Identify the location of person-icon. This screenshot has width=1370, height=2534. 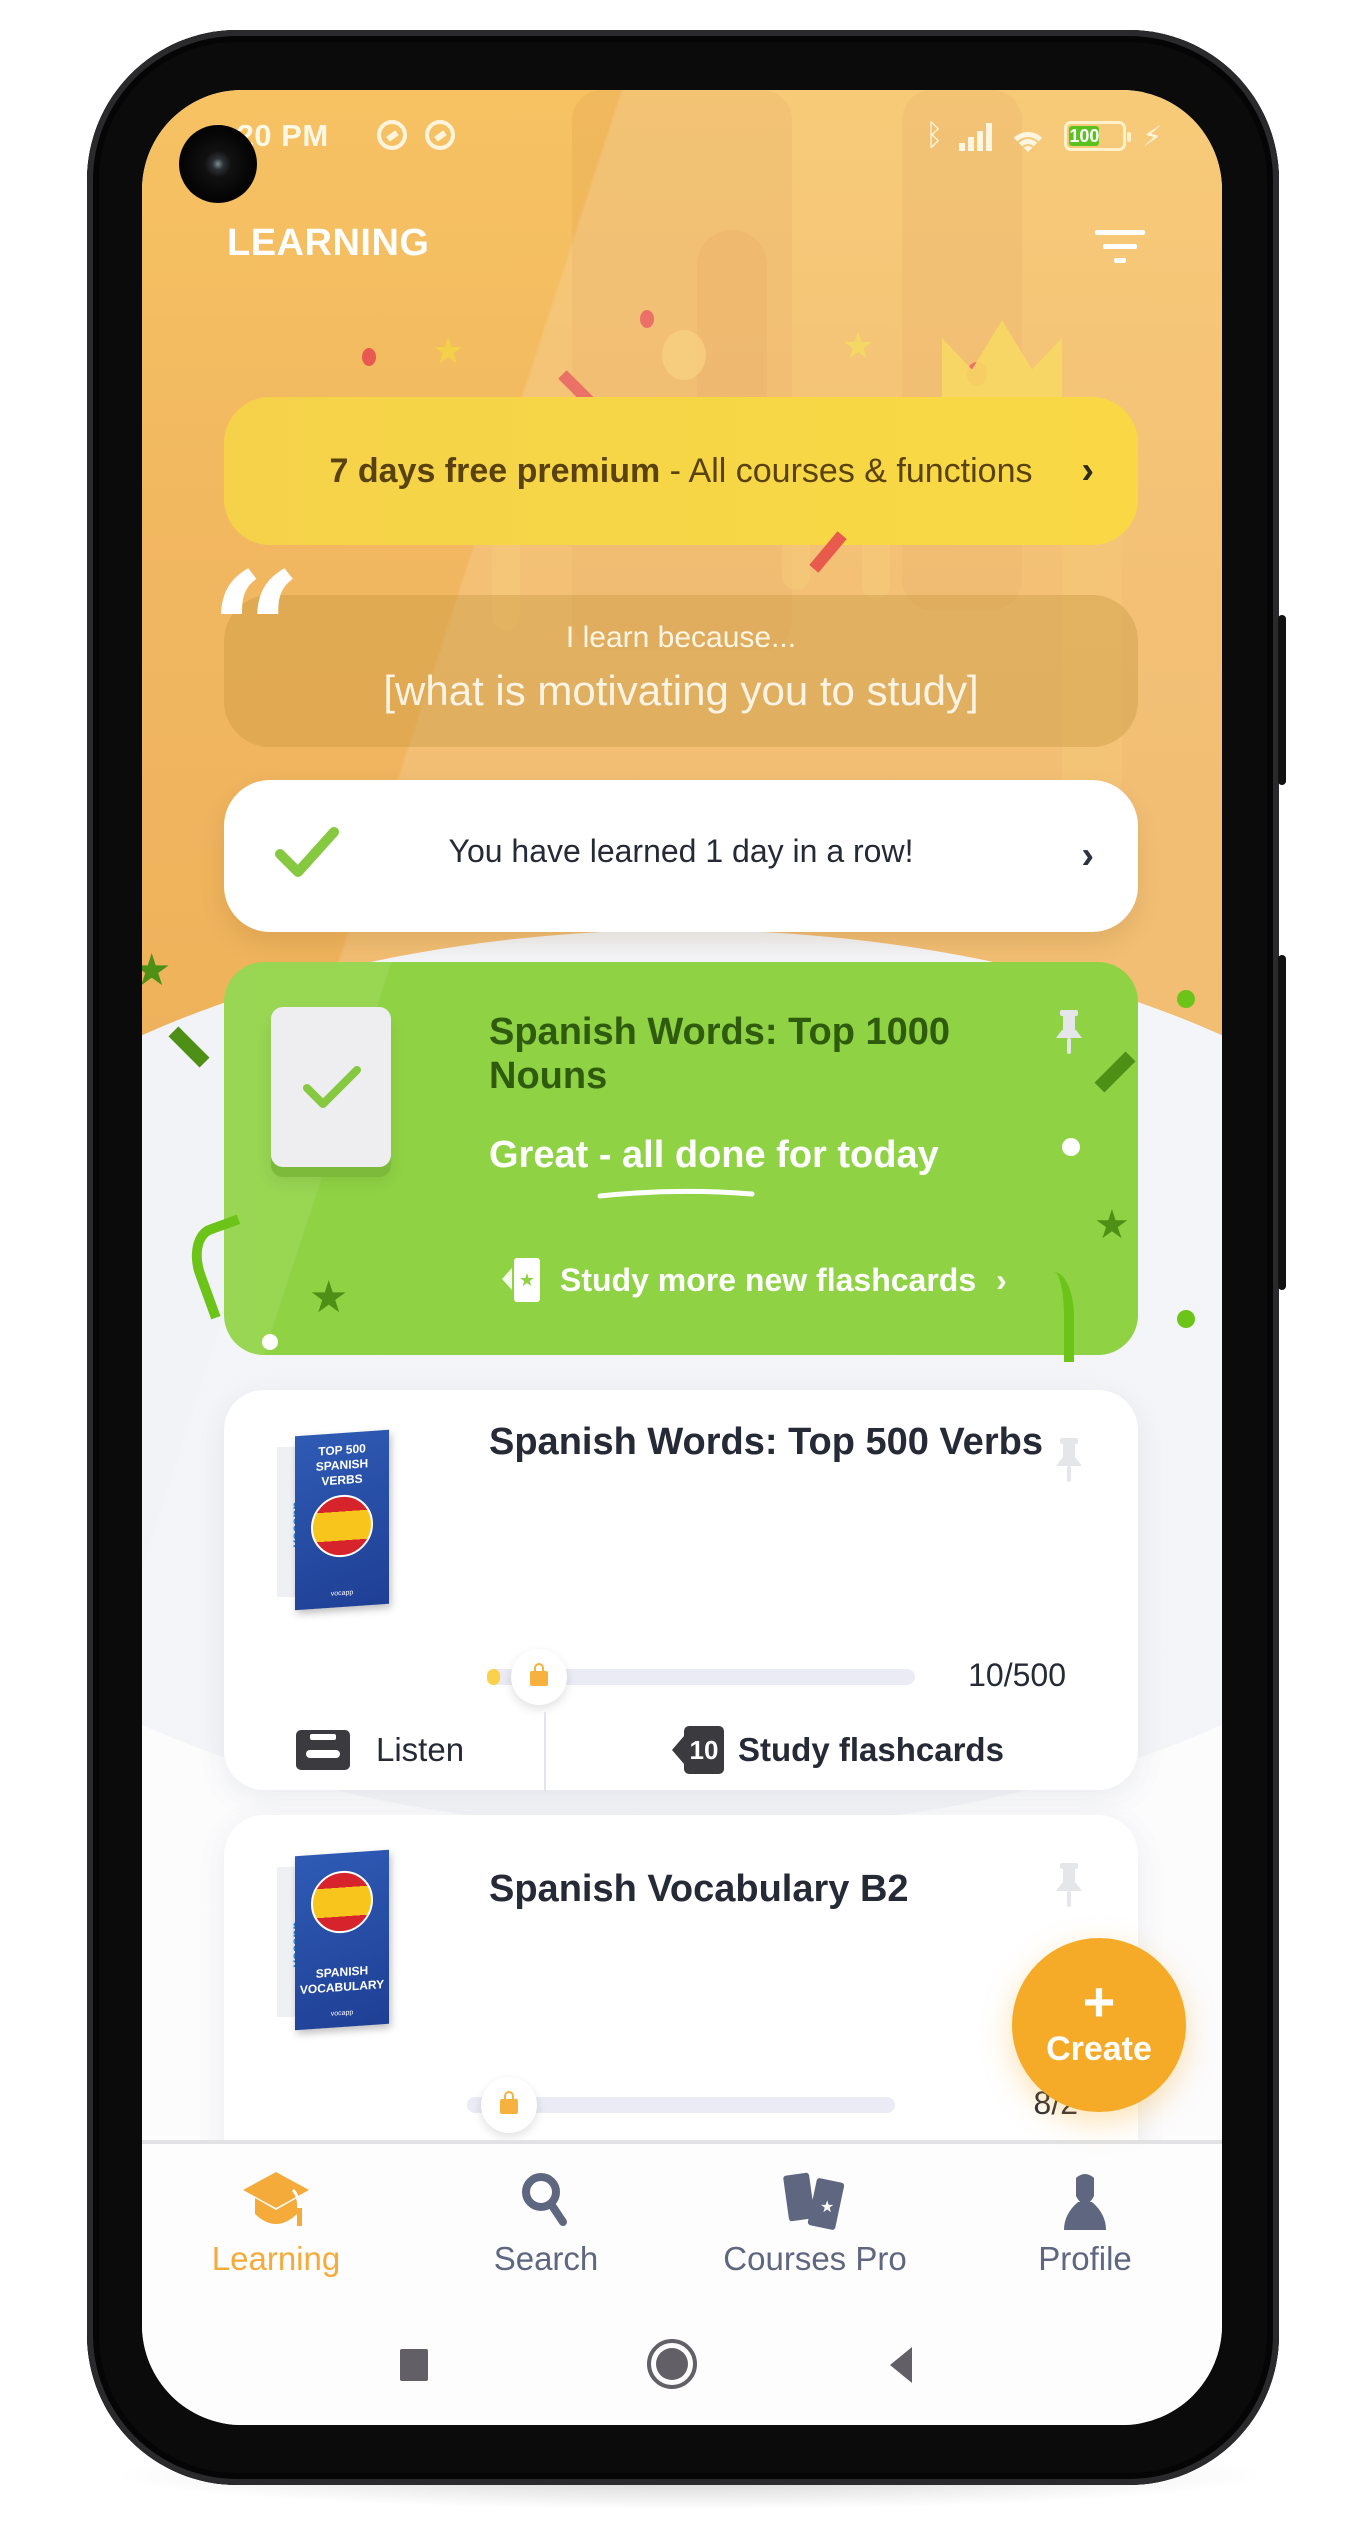
(1085, 2202).